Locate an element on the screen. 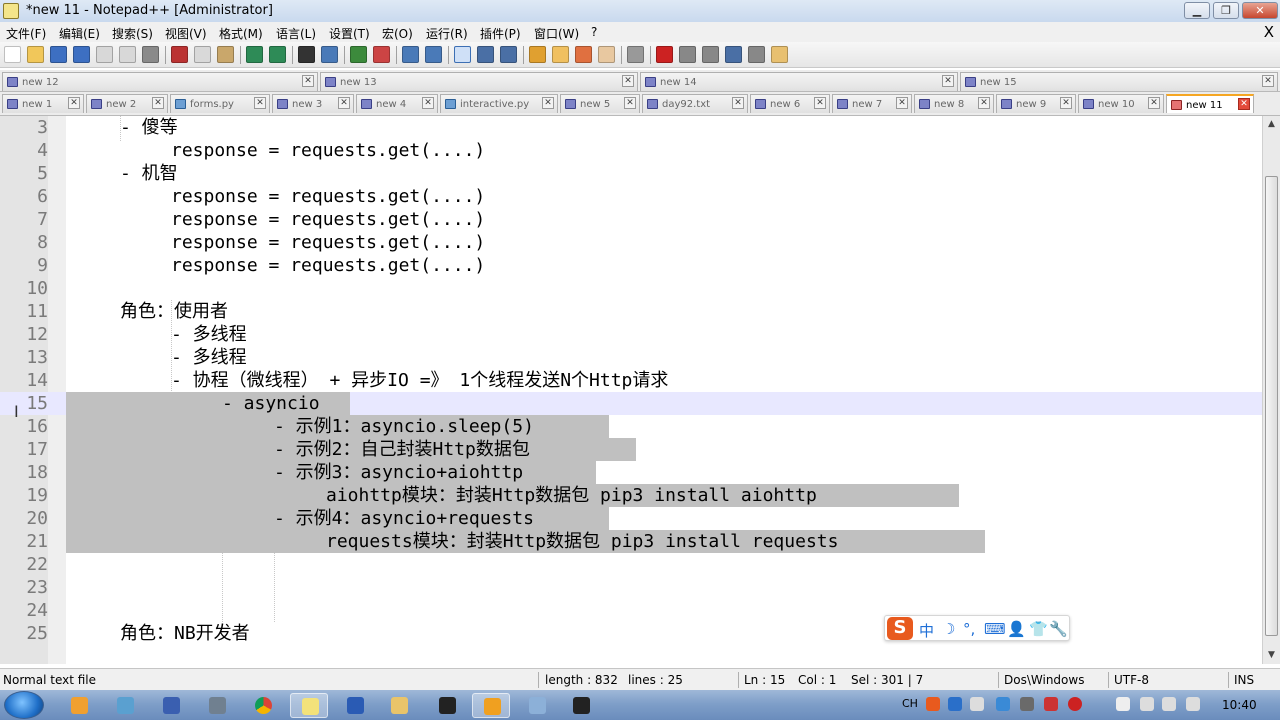  tab-new-10: new 10 ✕ is located at coordinates (1121, 103).